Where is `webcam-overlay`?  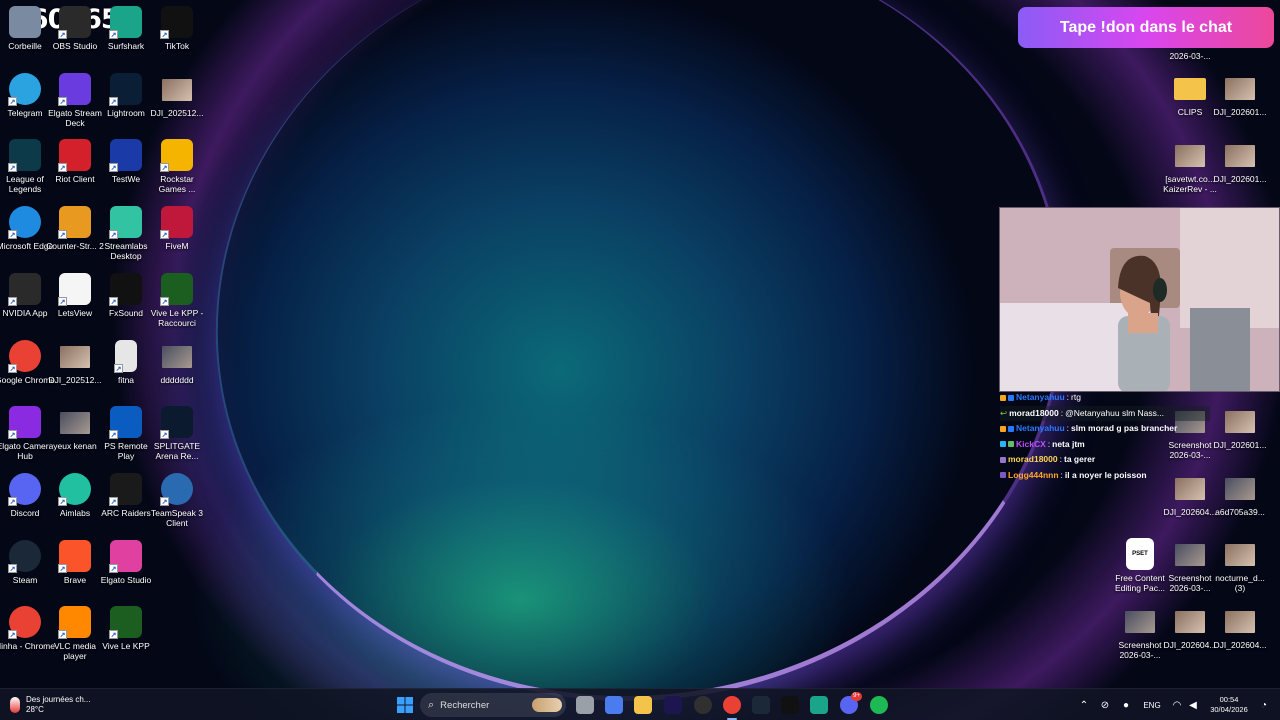 webcam-overlay is located at coordinates (1139, 299).